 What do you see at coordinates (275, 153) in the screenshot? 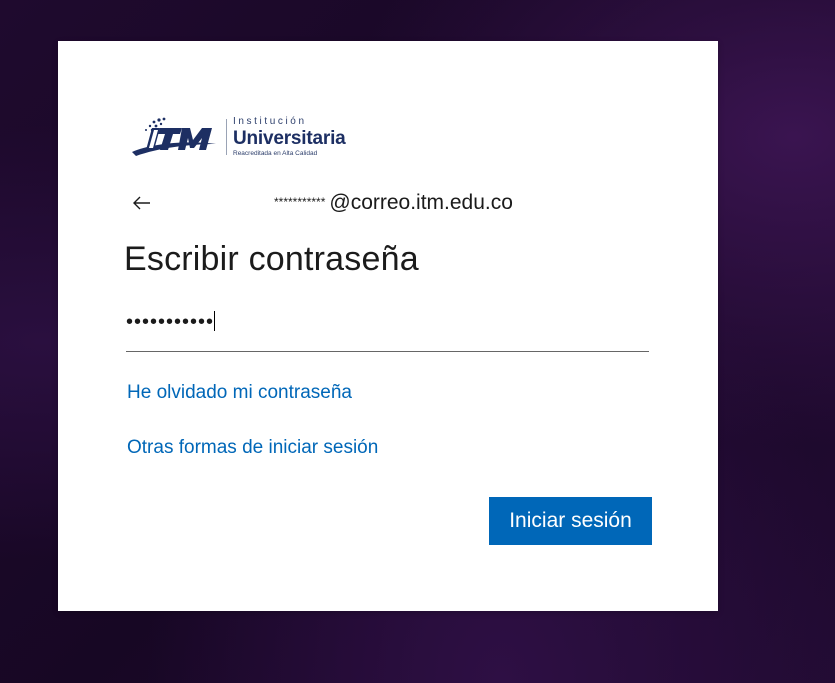
I see `logo-line-reacreditada: Reacreditada en Alta Calidad` at bounding box center [275, 153].